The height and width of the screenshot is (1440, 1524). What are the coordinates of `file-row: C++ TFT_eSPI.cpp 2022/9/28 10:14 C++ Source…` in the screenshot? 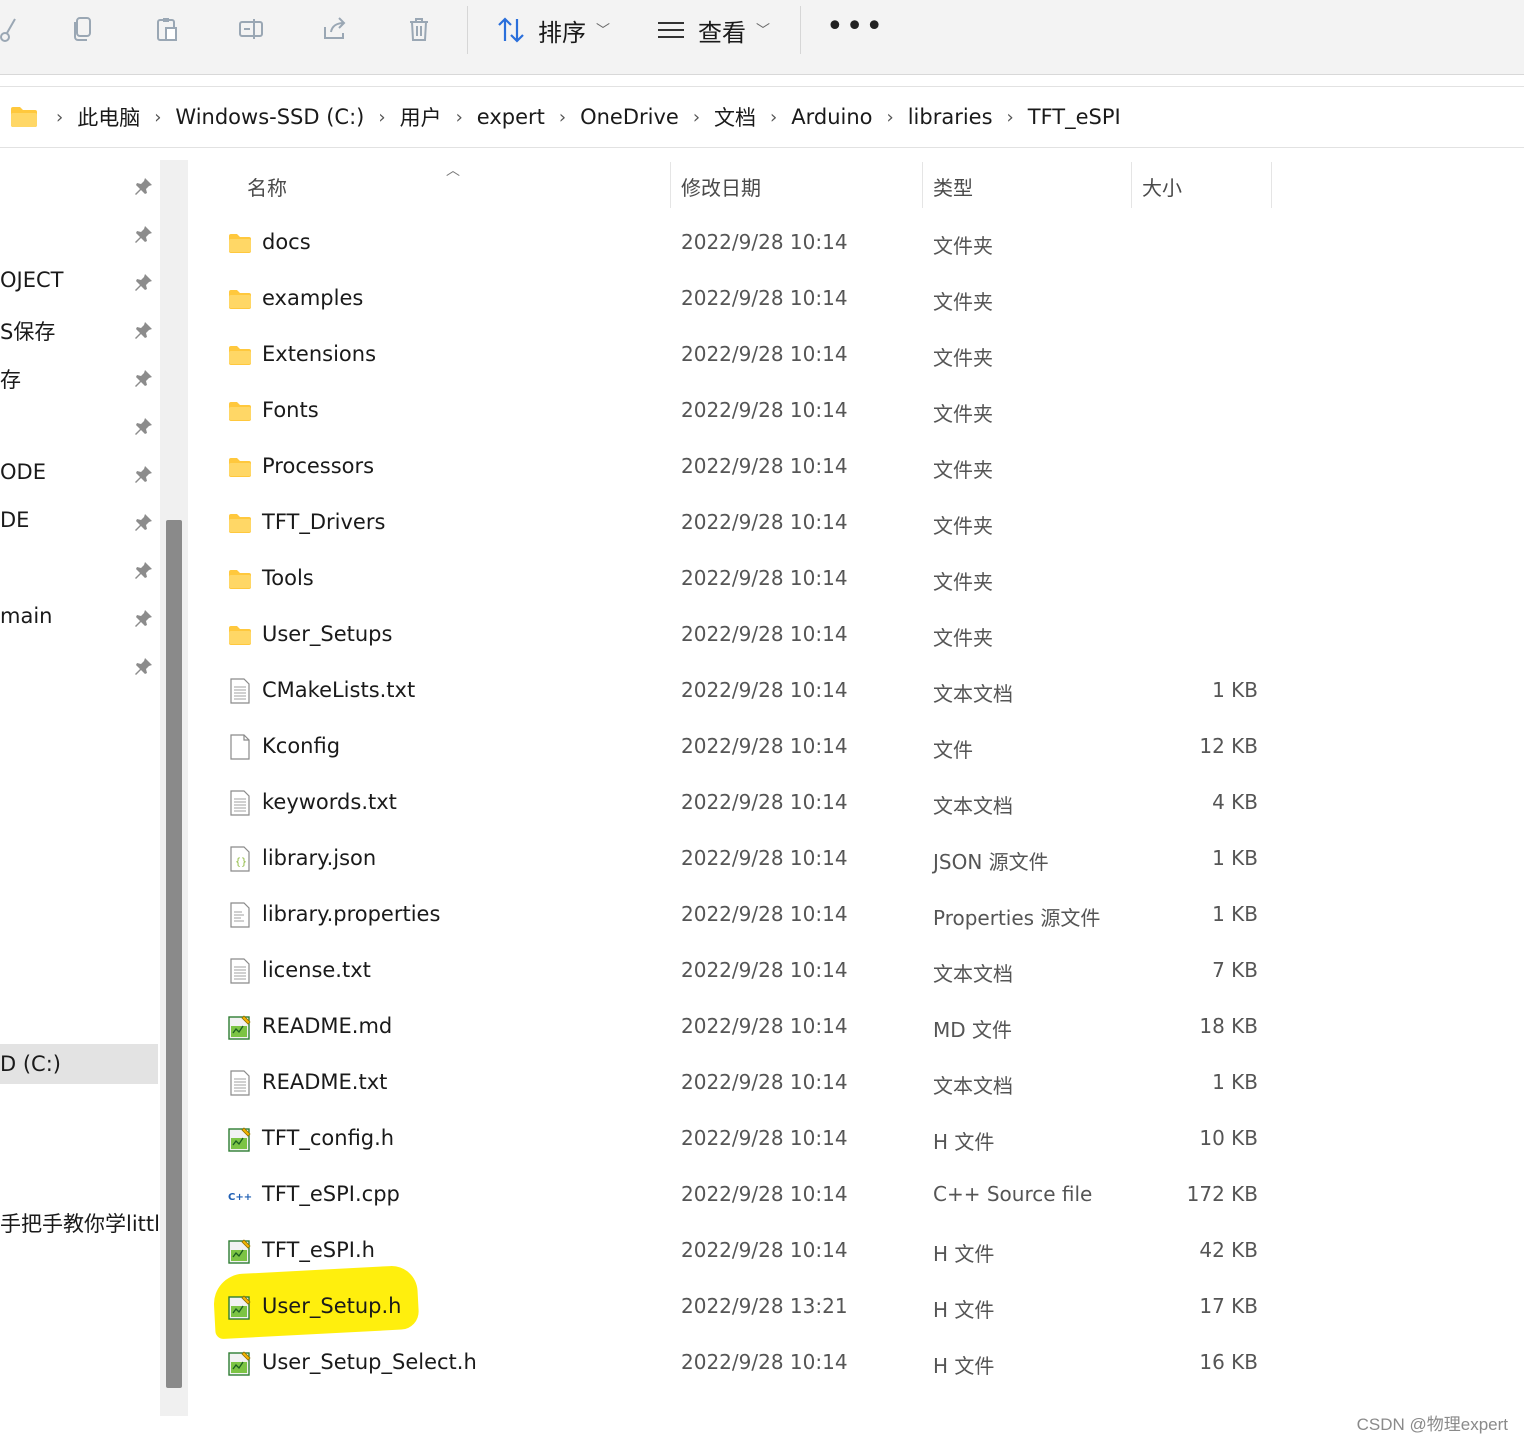 It's located at (857, 1196).